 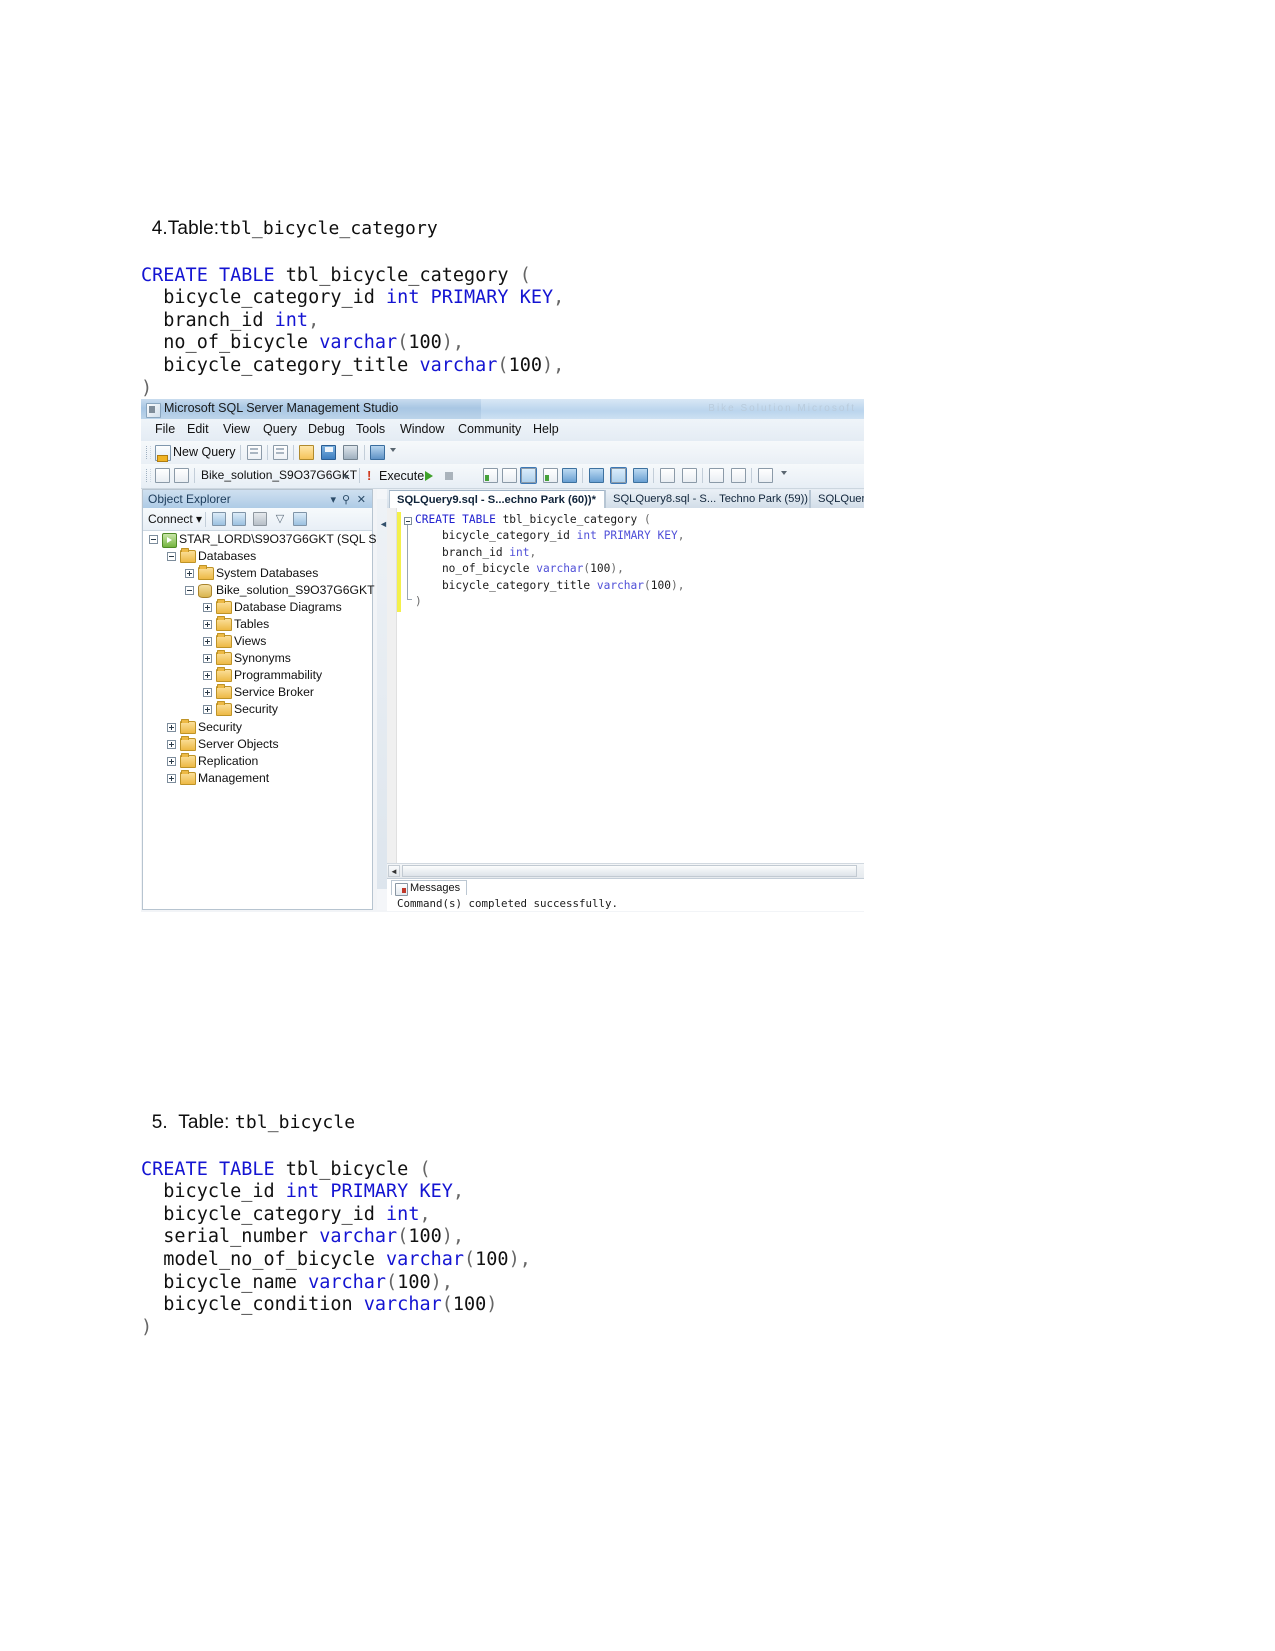 I want to click on activity-monitor-icon, so click(x=377, y=452).